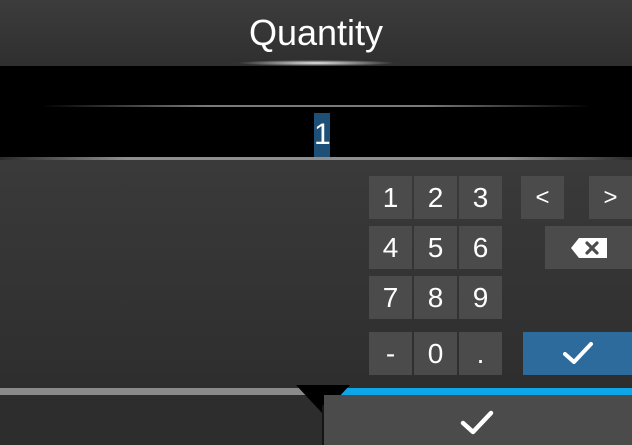 Image resolution: width=632 pixels, height=445 pixels. Describe the element at coordinates (610, 197) in the screenshot. I see `cursor-right-key: >` at that location.